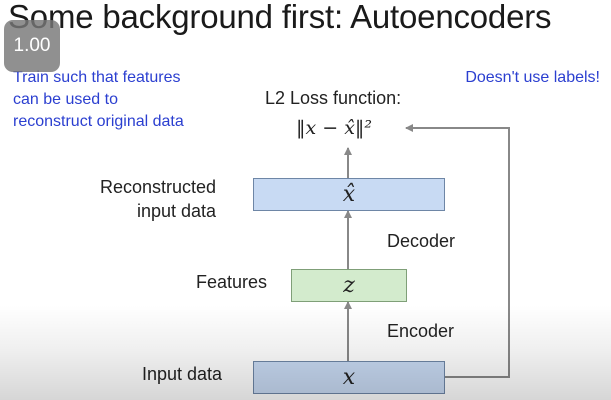  What do you see at coordinates (158, 199) in the screenshot?
I see `reconstructed-input-label: Reconstructed input data` at bounding box center [158, 199].